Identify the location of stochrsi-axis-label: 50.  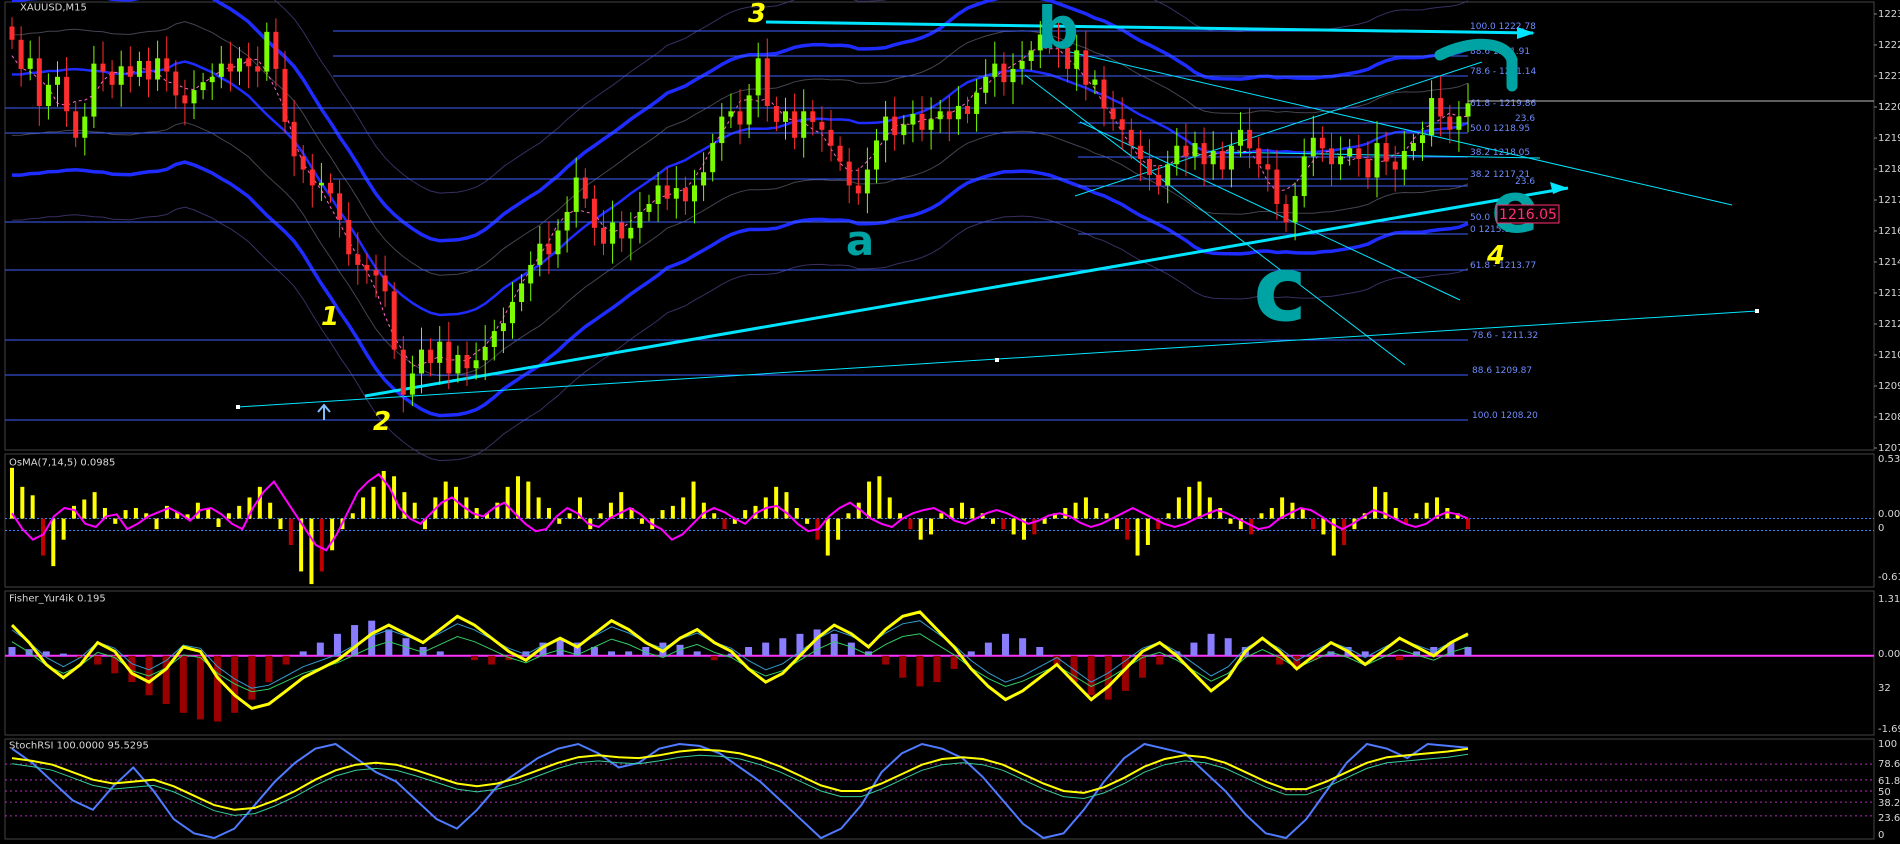
(1884, 792).